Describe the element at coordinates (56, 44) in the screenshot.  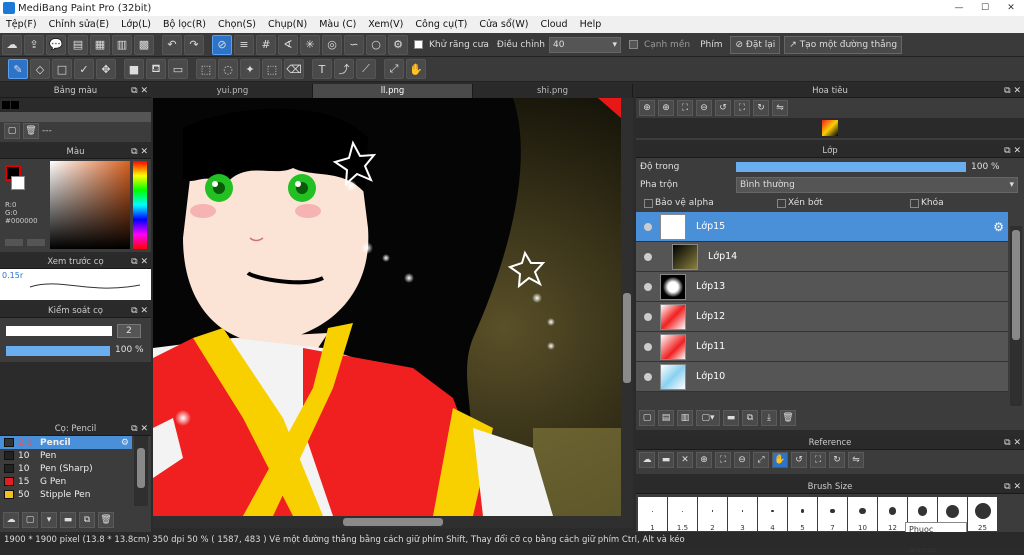
I see `comment-icon: 💬` at that location.